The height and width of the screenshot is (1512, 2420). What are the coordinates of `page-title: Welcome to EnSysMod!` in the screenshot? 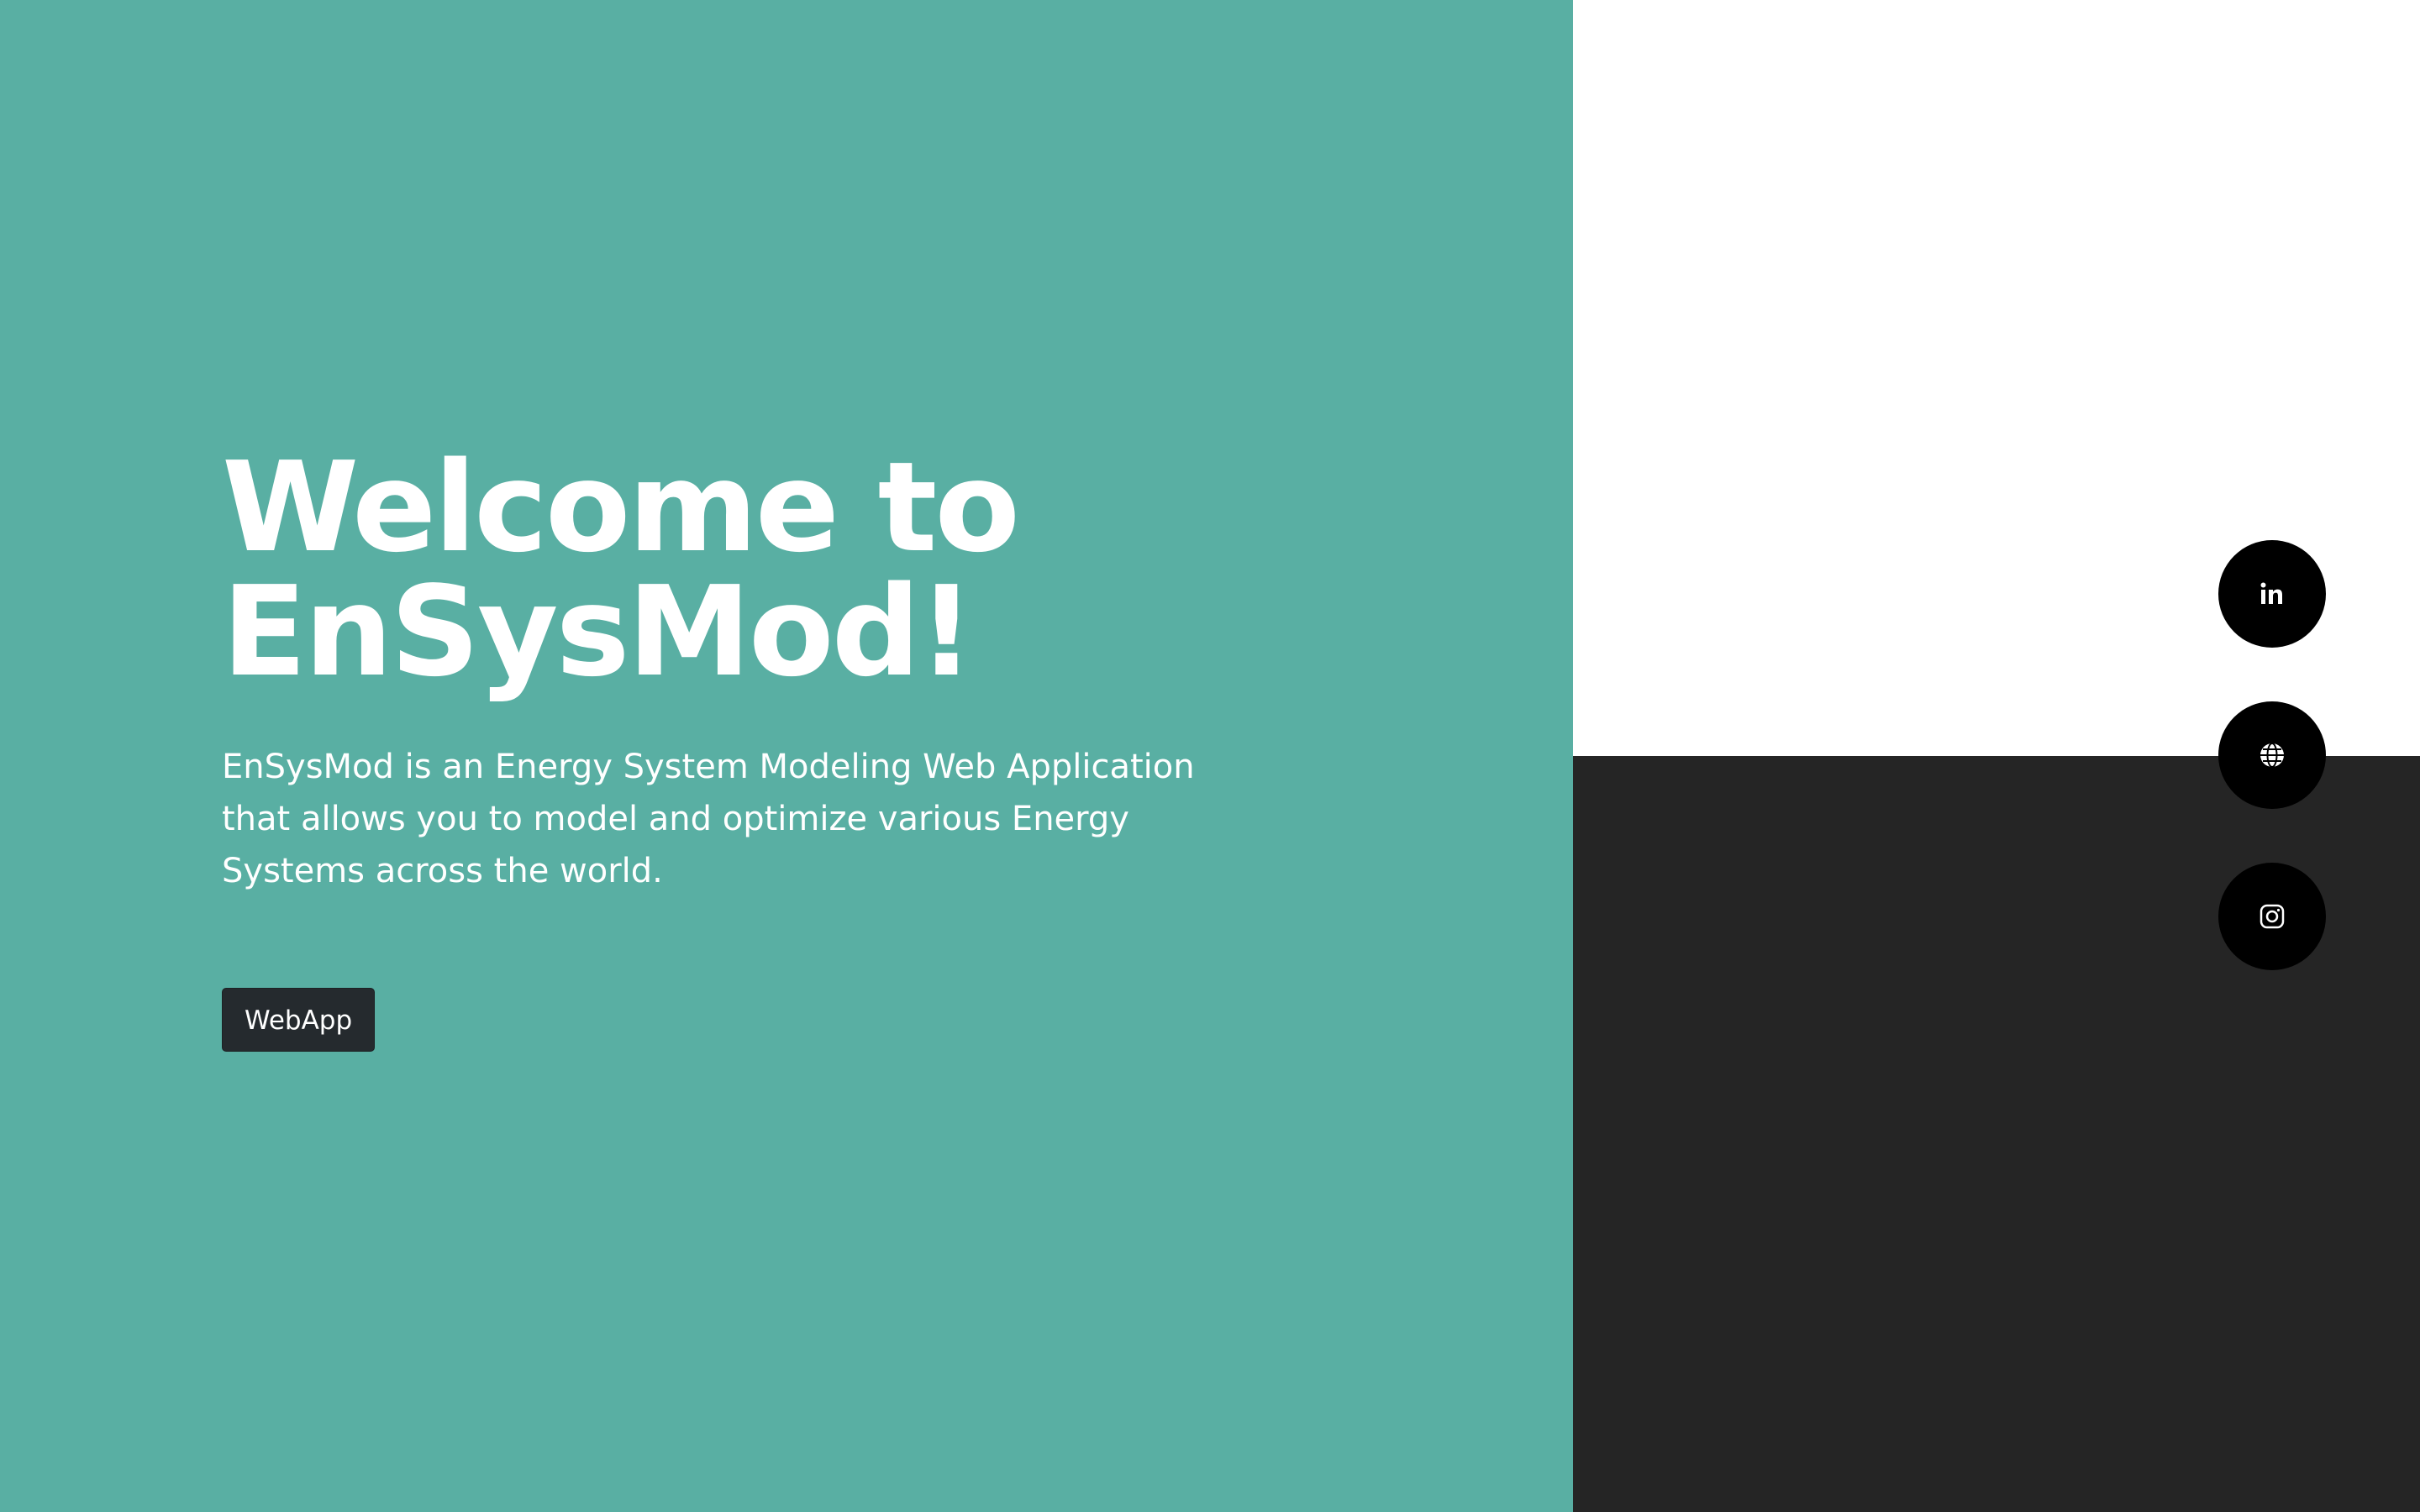 It's located at (768, 569).